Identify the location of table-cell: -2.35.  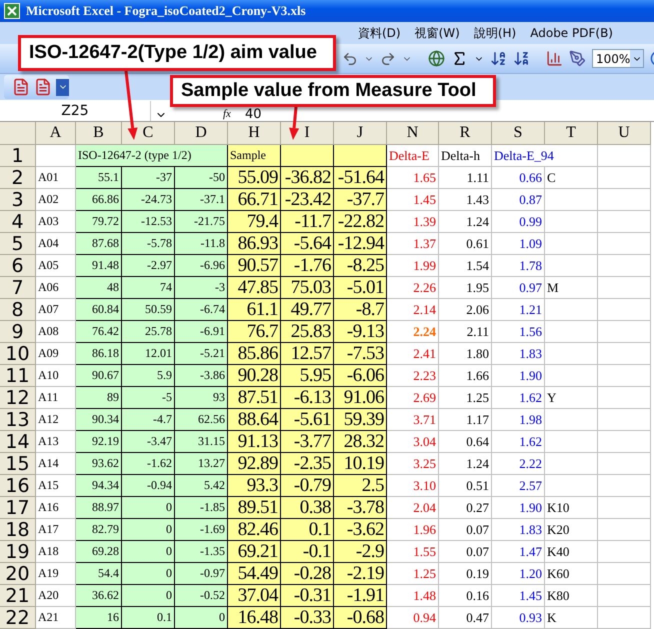
(307, 464).